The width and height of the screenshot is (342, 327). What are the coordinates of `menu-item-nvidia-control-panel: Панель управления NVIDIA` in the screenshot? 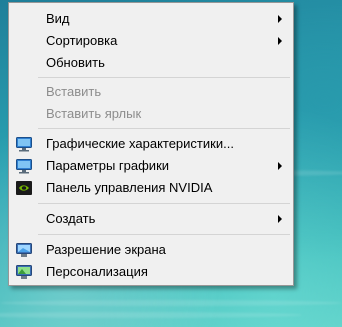 It's located at (151, 188).